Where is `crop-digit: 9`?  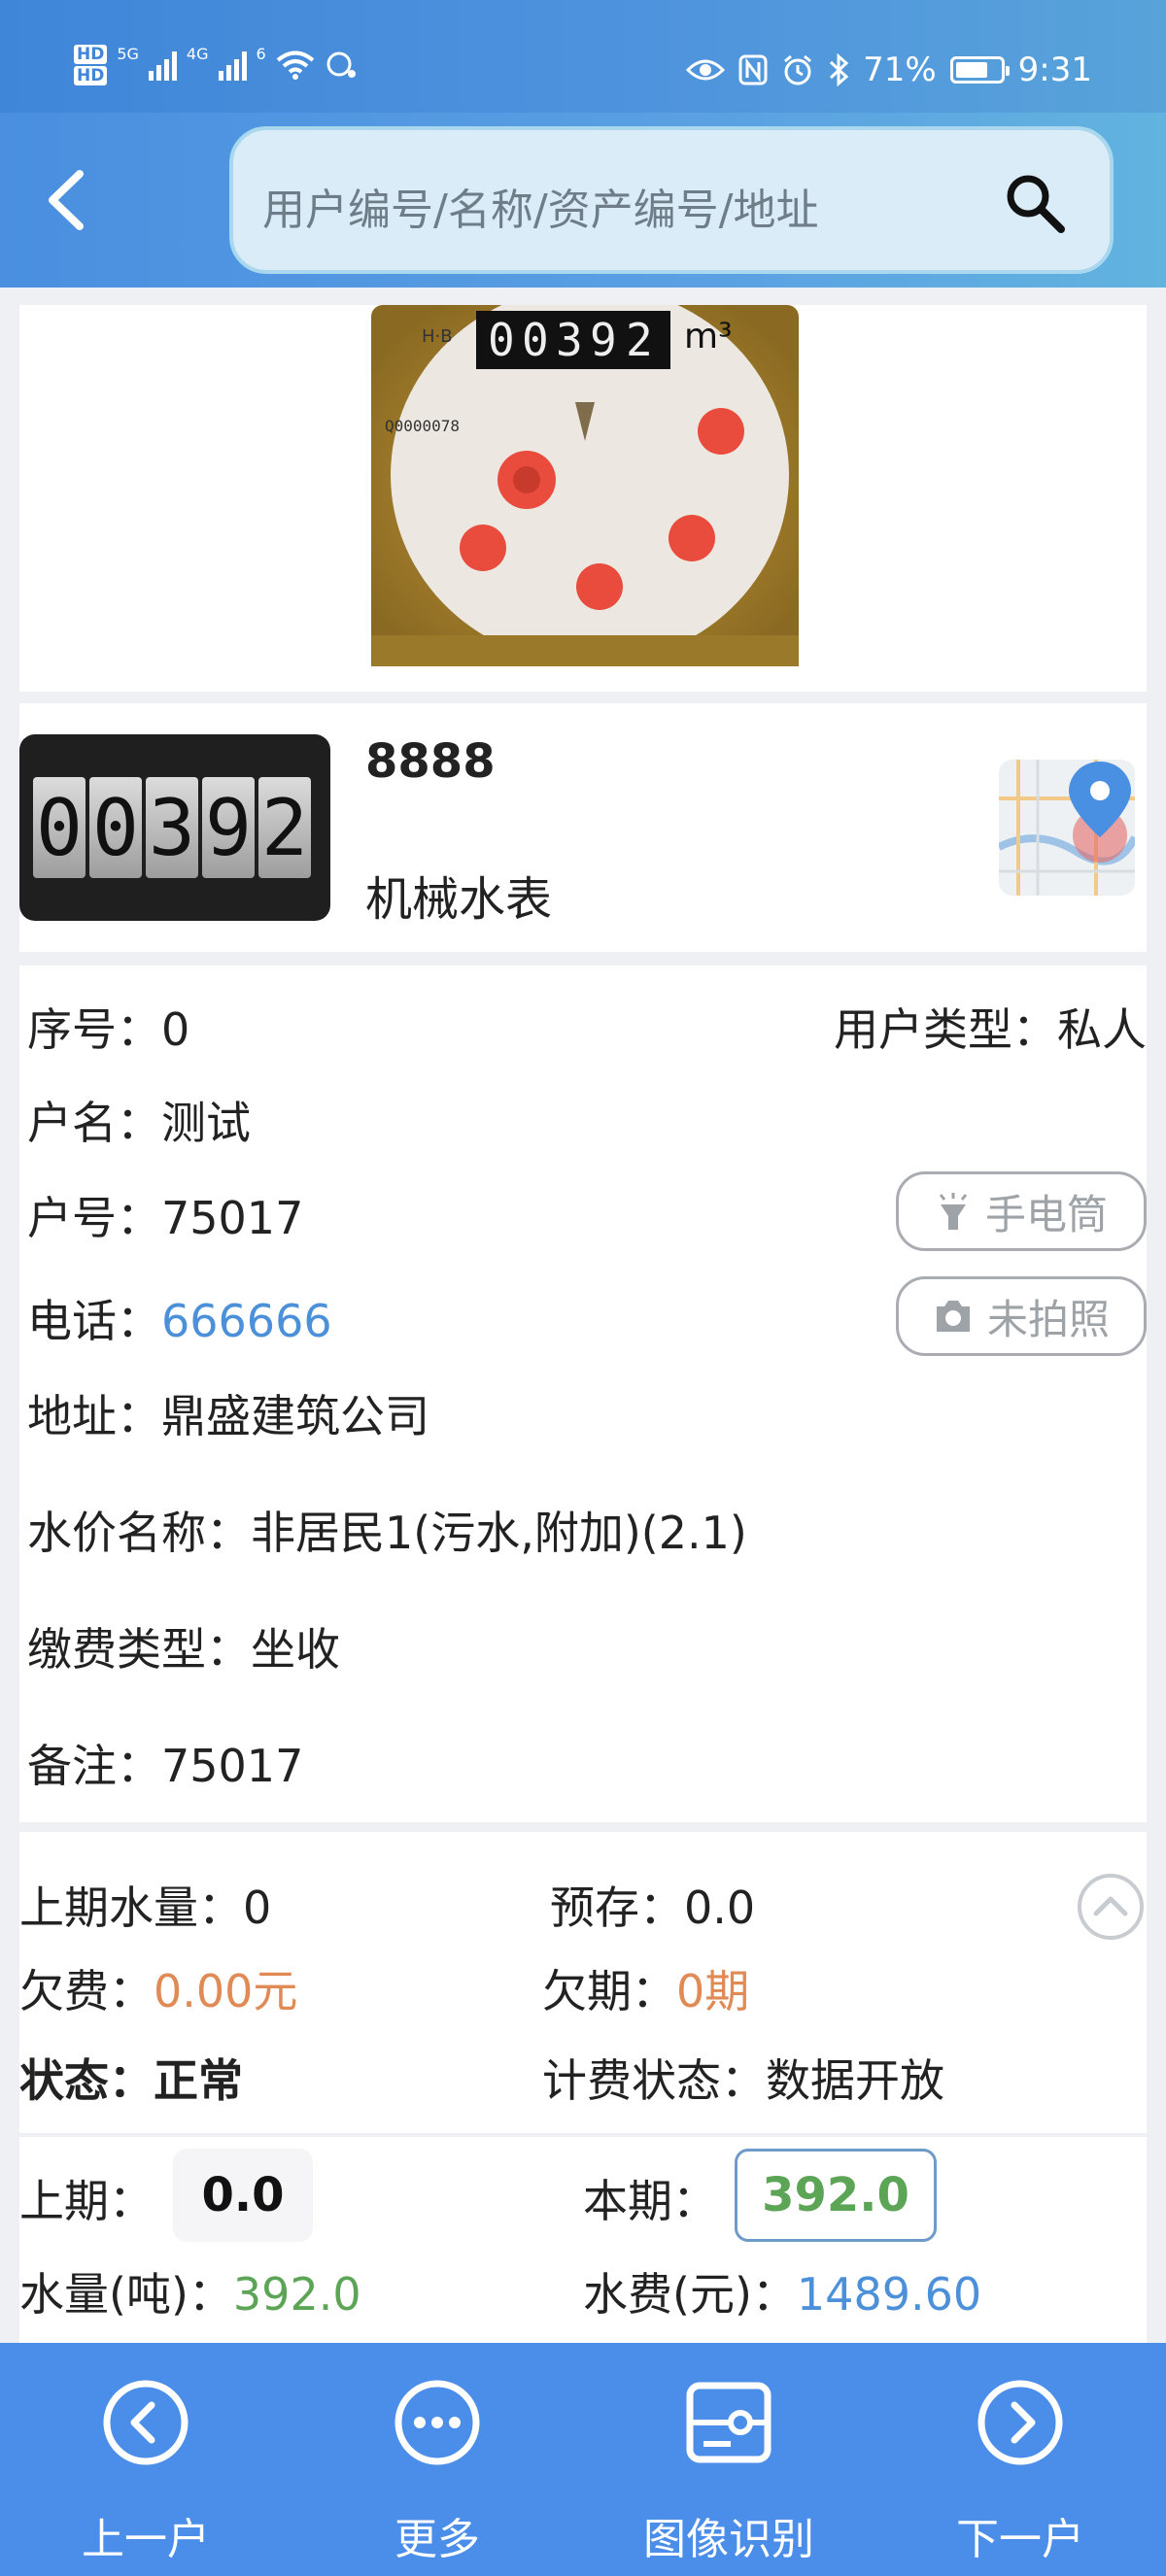 crop-digit: 9 is located at coordinates (228, 827).